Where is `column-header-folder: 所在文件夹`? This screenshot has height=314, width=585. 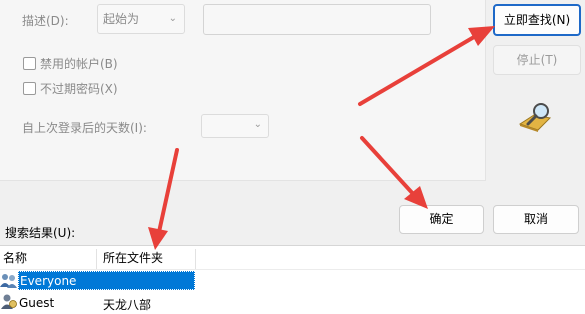 column-header-folder: 所在文件夹 is located at coordinates (133, 258).